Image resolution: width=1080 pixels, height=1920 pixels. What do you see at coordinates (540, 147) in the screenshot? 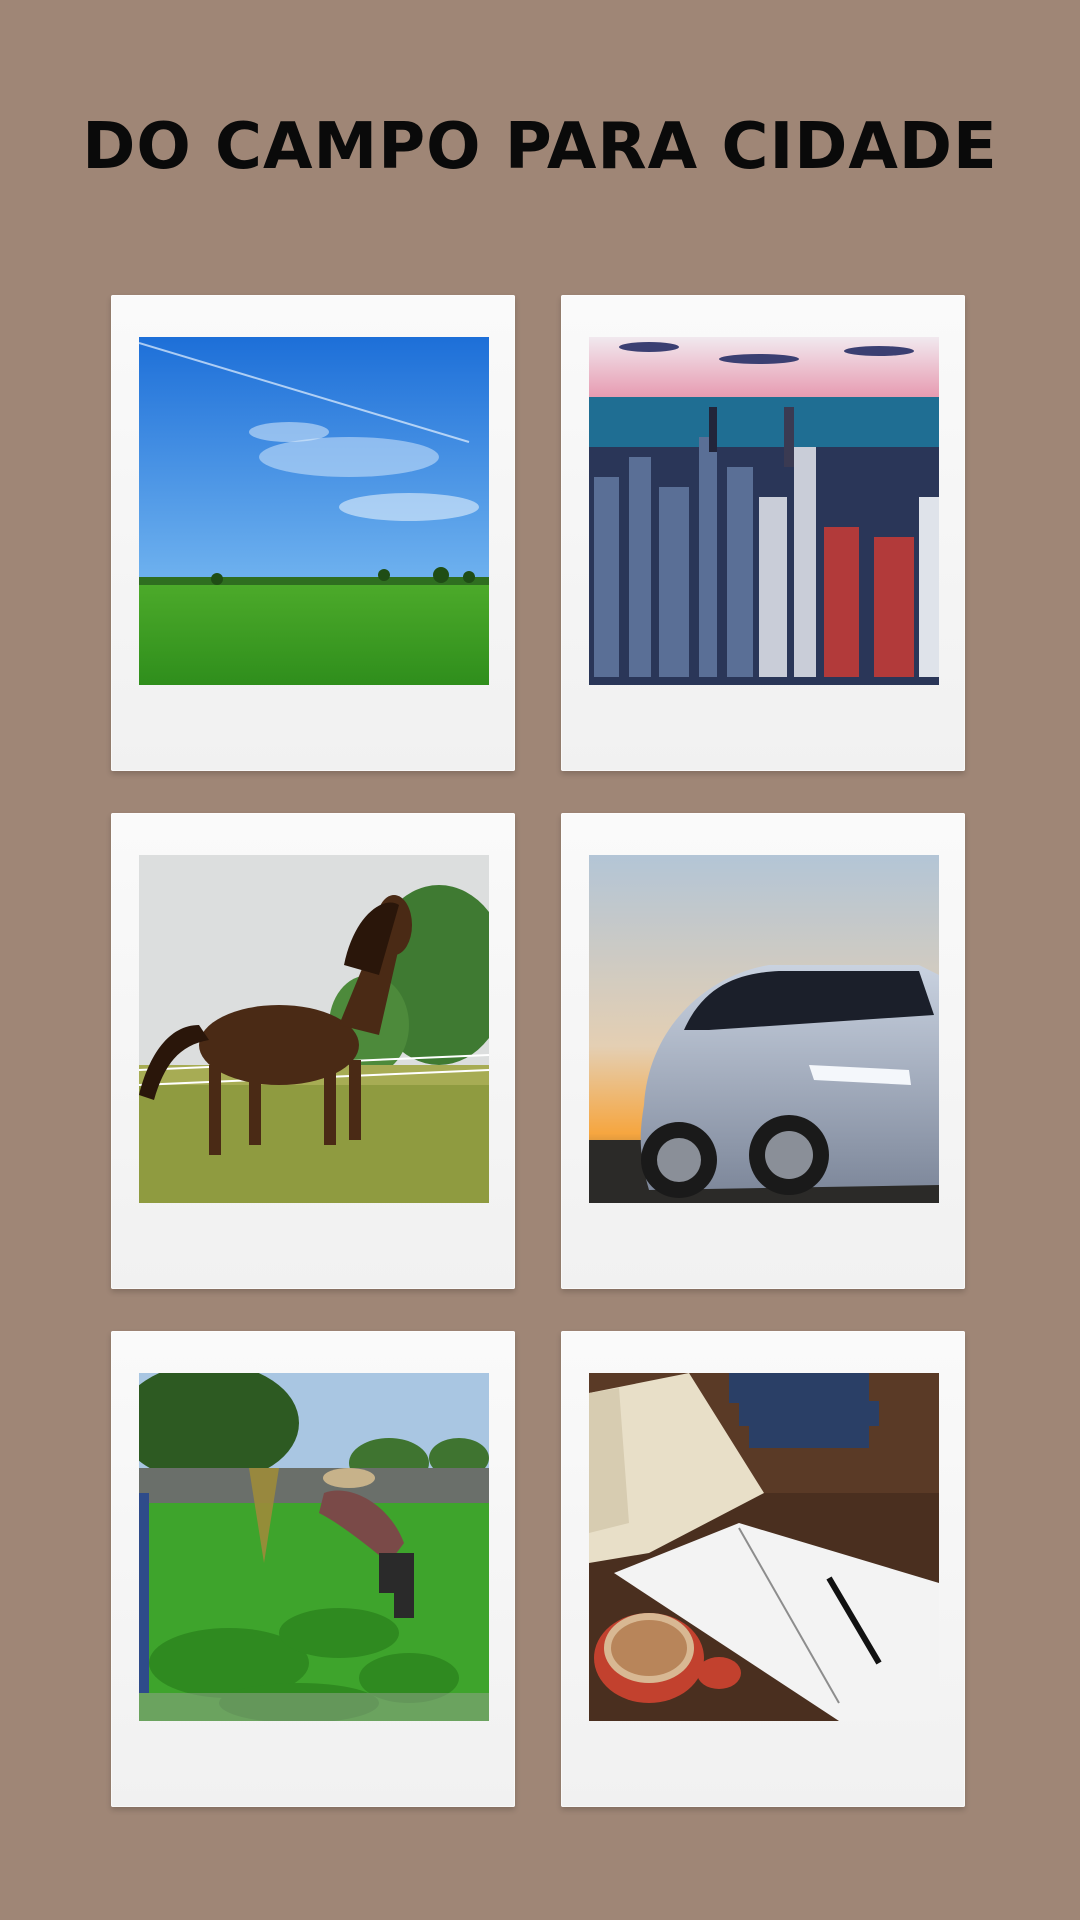
I see `page-title: DO CAMPO PARA CIDADE` at bounding box center [540, 147].